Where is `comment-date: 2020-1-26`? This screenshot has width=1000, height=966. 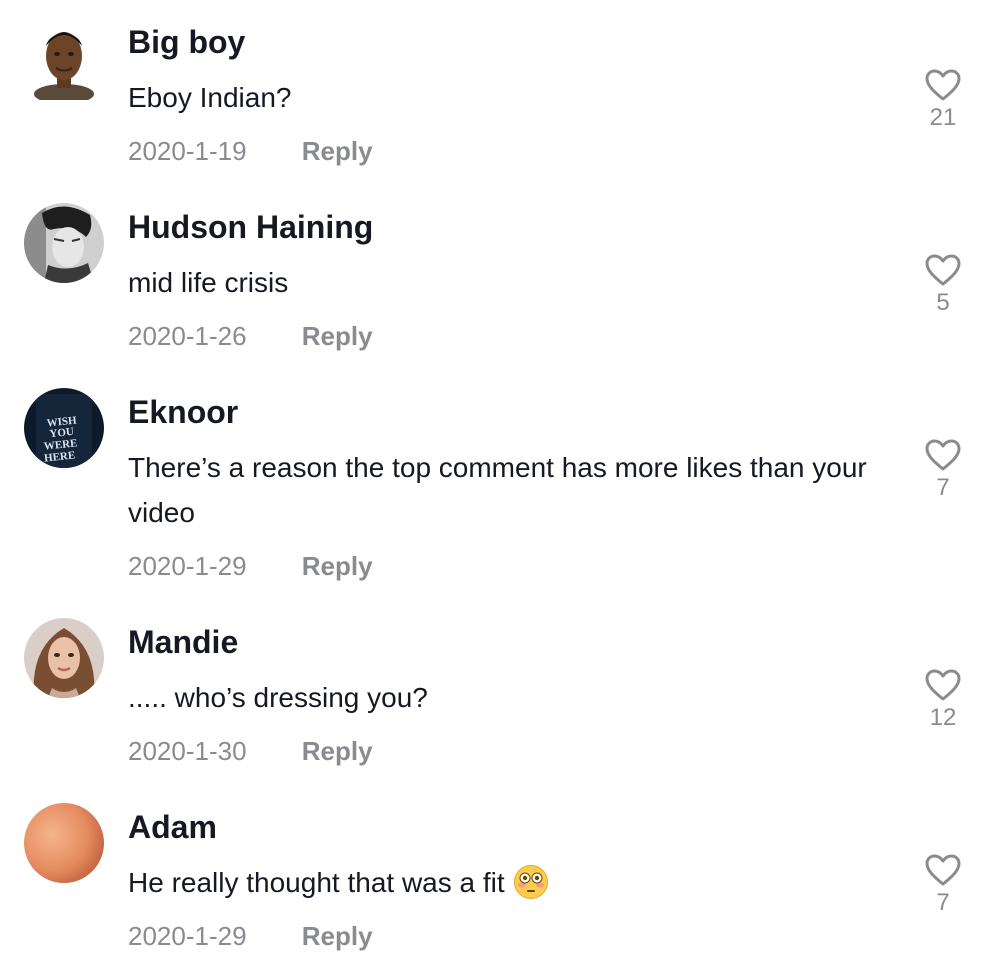
comment-date: 2020-1-26 is located at coordinates (187, 336).